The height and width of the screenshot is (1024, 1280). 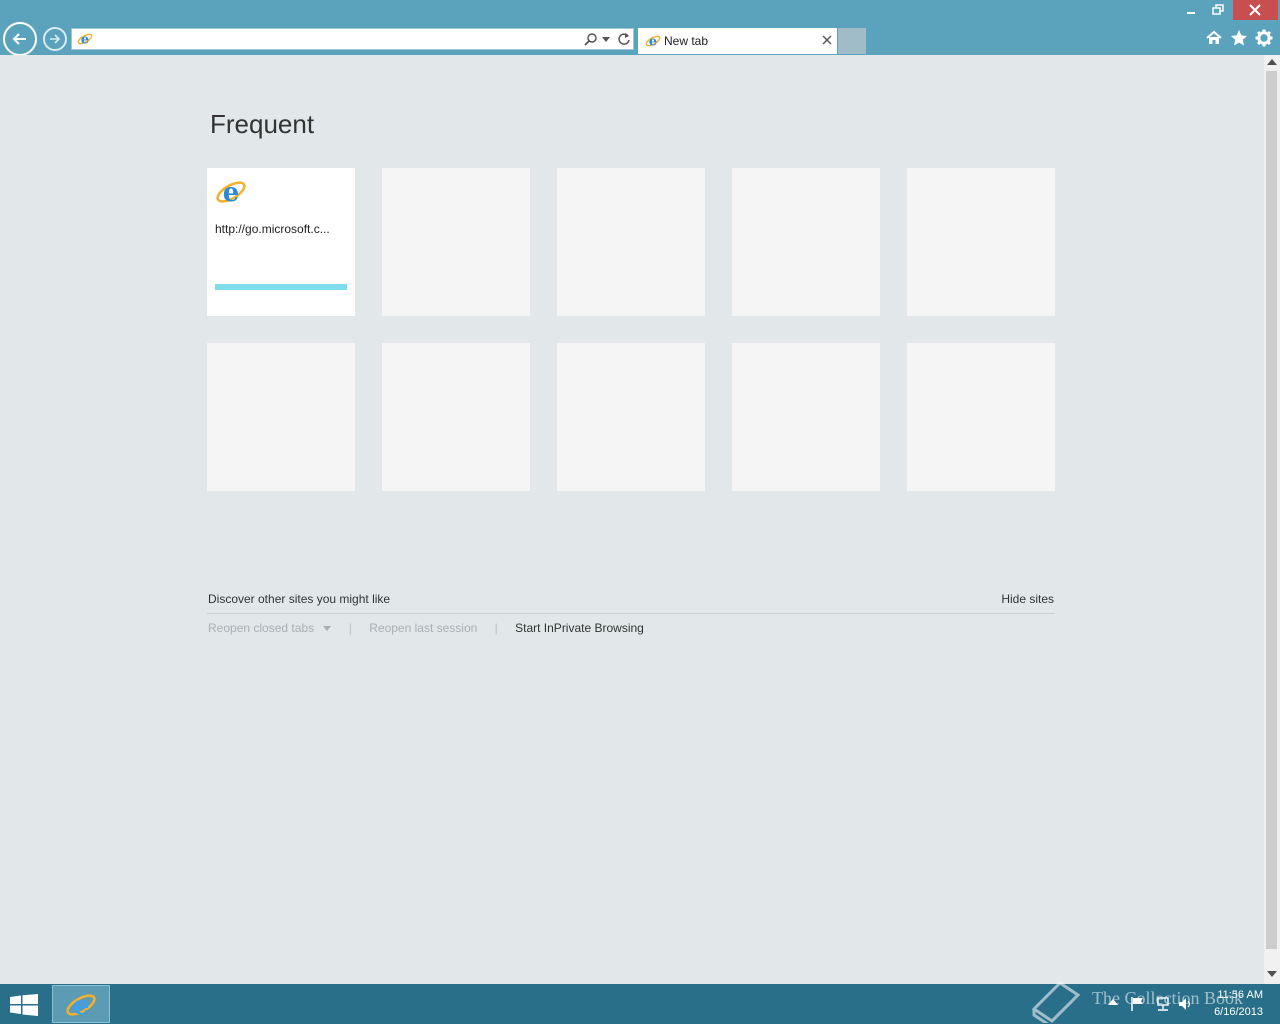 I want to click on address-bar: e, so click(x=352, y=39).